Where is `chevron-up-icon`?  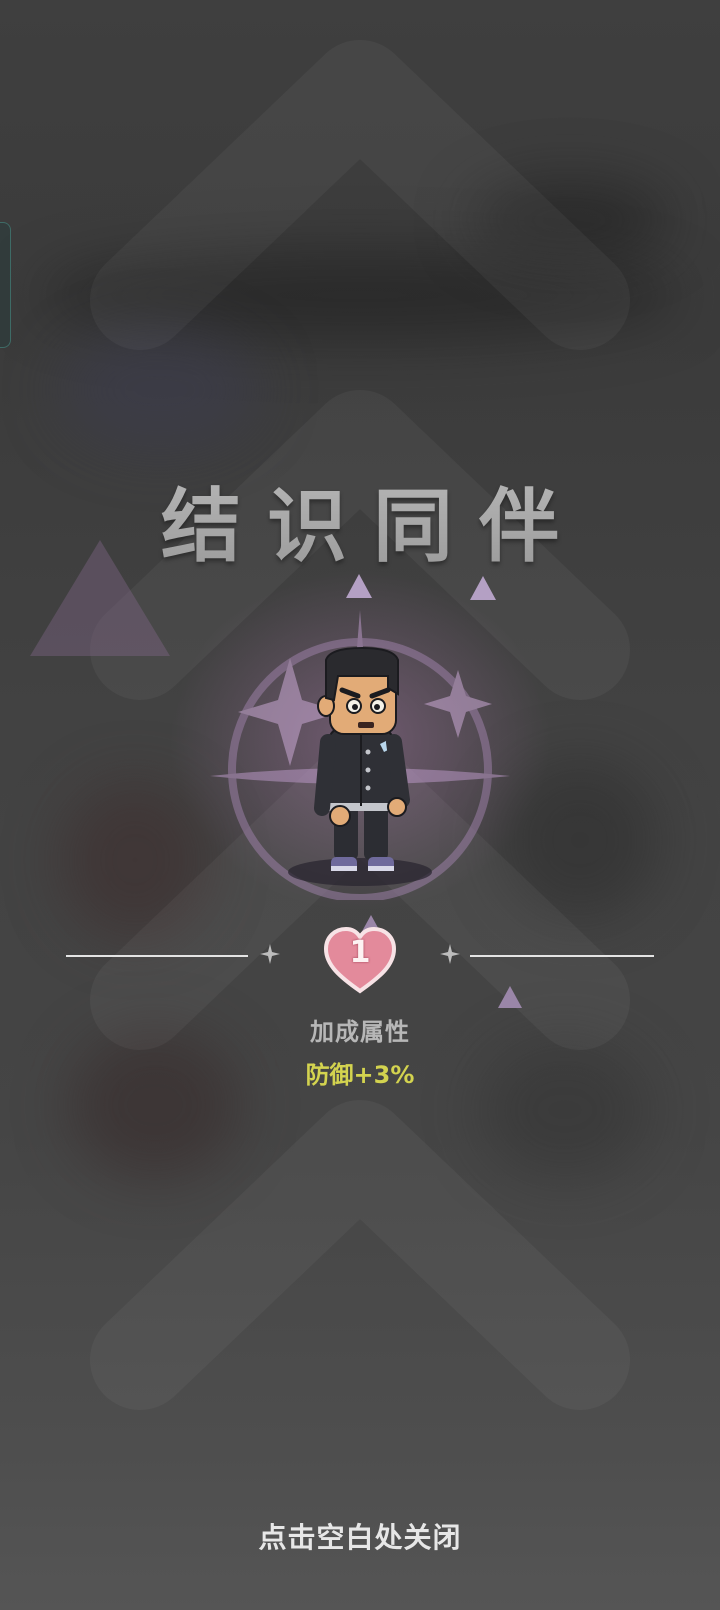 chevron-up-icon is located at coordinates (360, 1255).